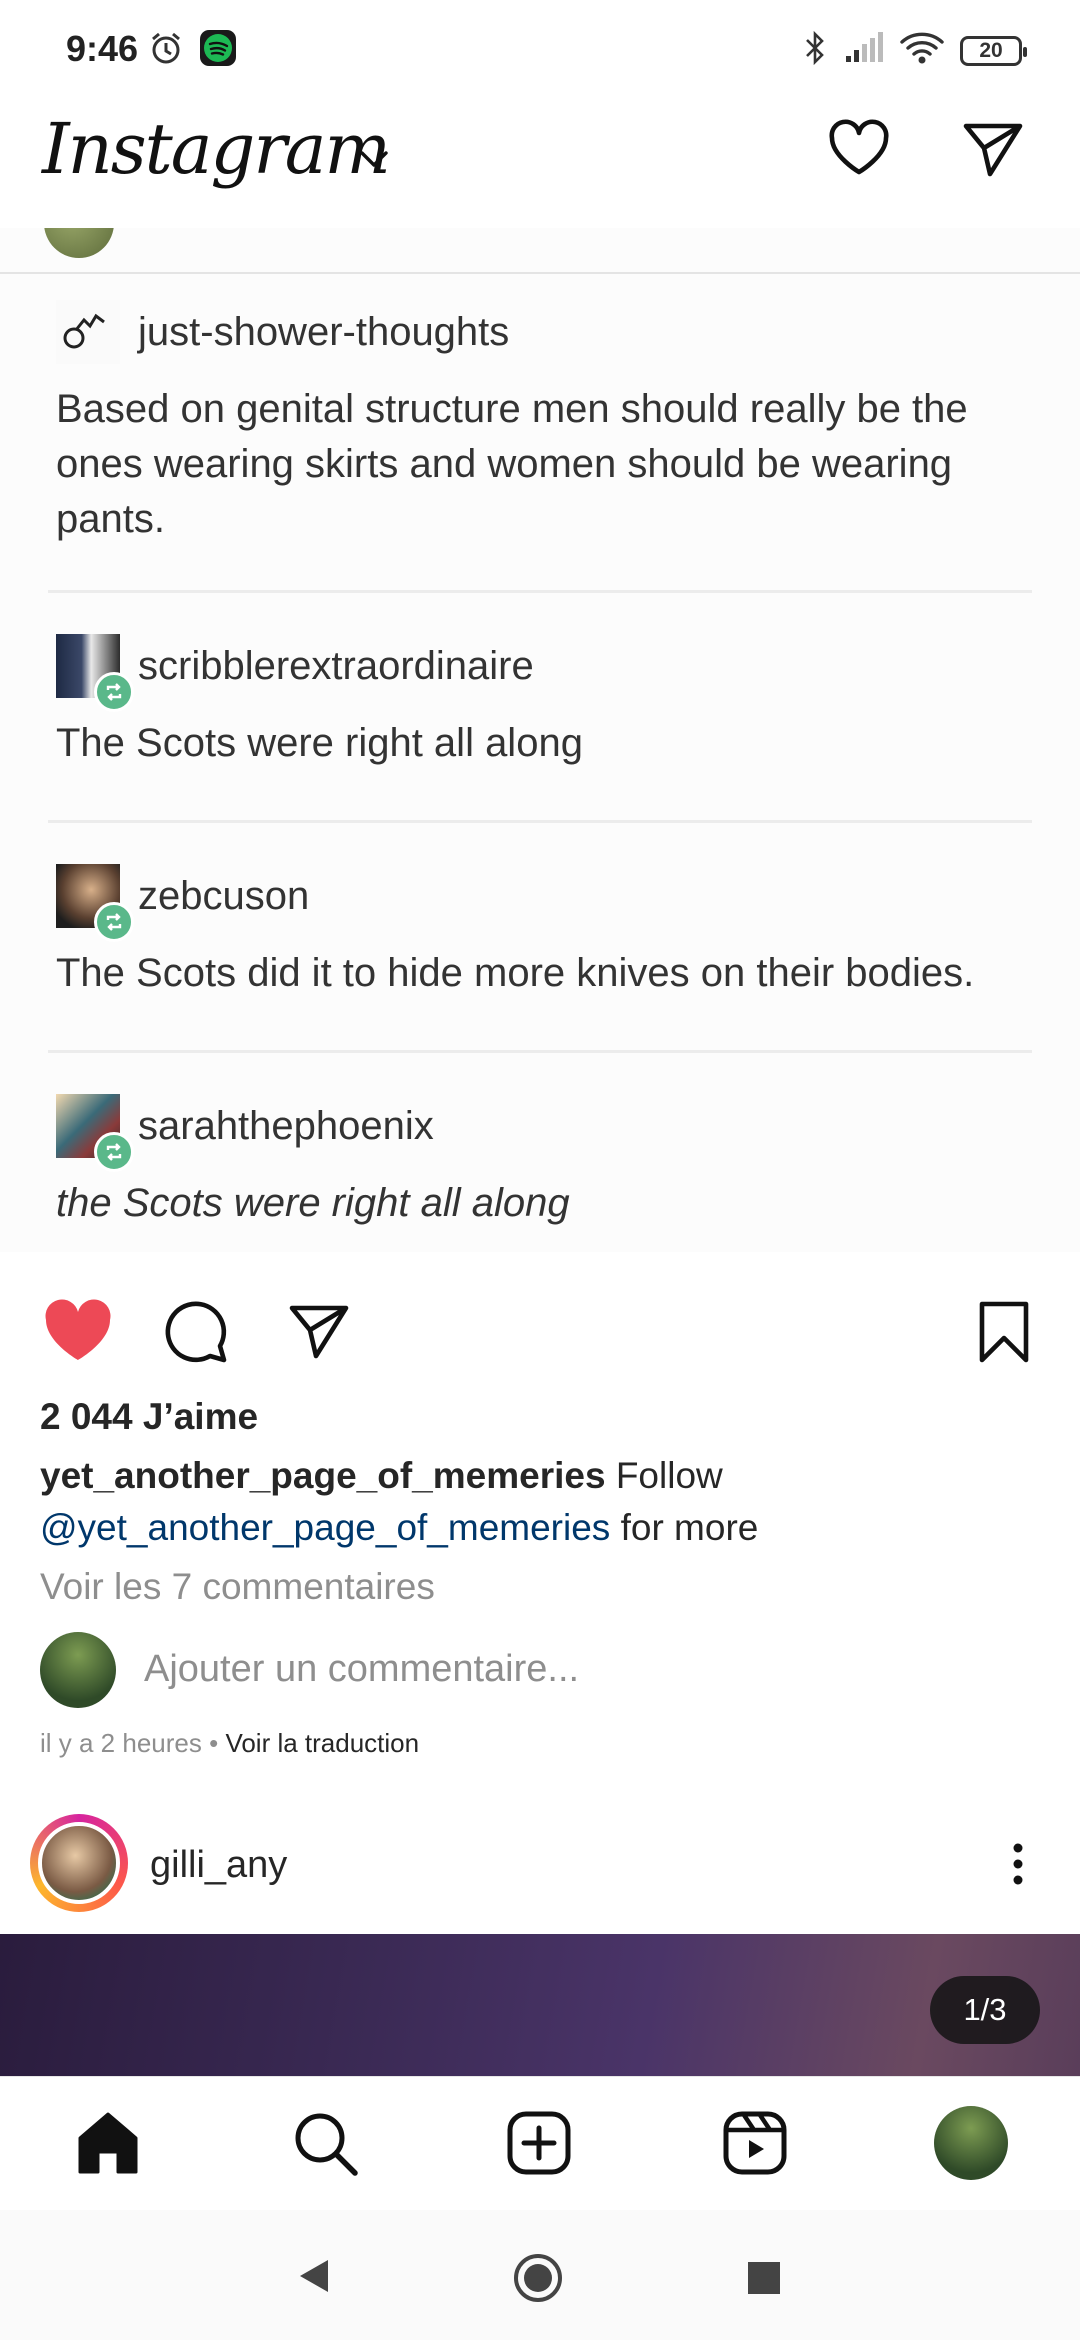  I want to click on battery-indicator: 20, so click(993, 50).